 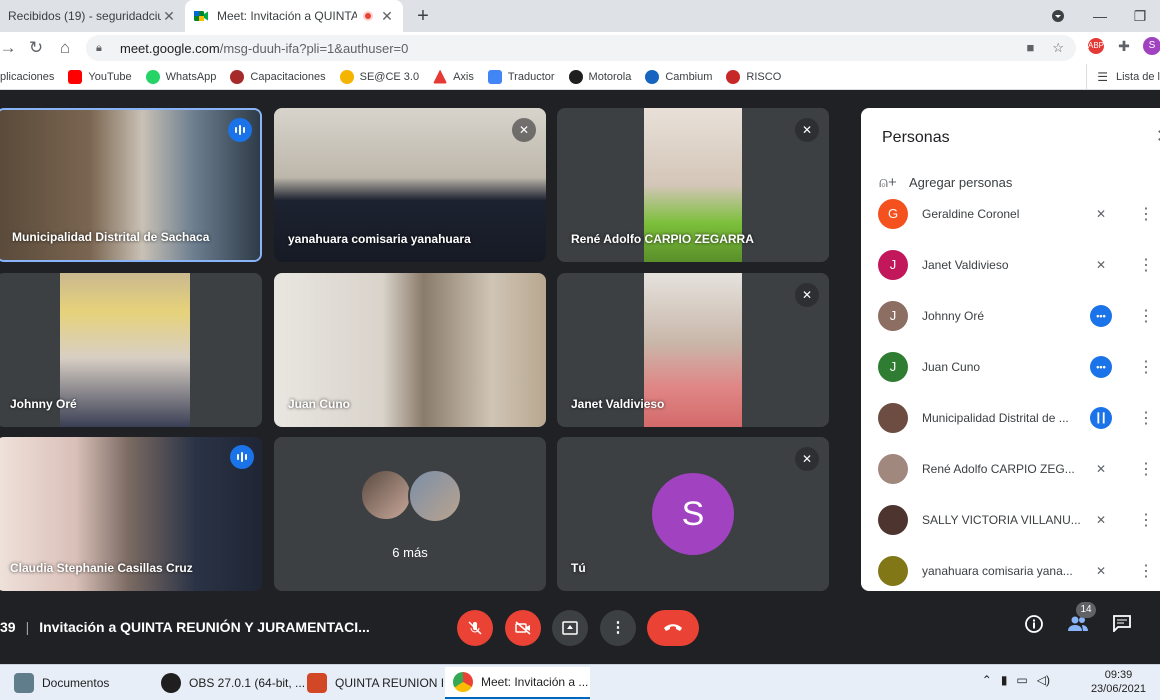 What do you see at coordinates (75, 76) in the screenshot?
I see `youtube-icon` at bounding box center [75, 76].